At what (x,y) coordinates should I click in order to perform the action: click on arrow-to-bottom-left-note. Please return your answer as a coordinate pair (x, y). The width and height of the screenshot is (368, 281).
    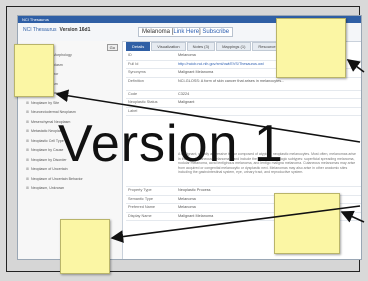
    Looking at the image, I should click on (235, 224).